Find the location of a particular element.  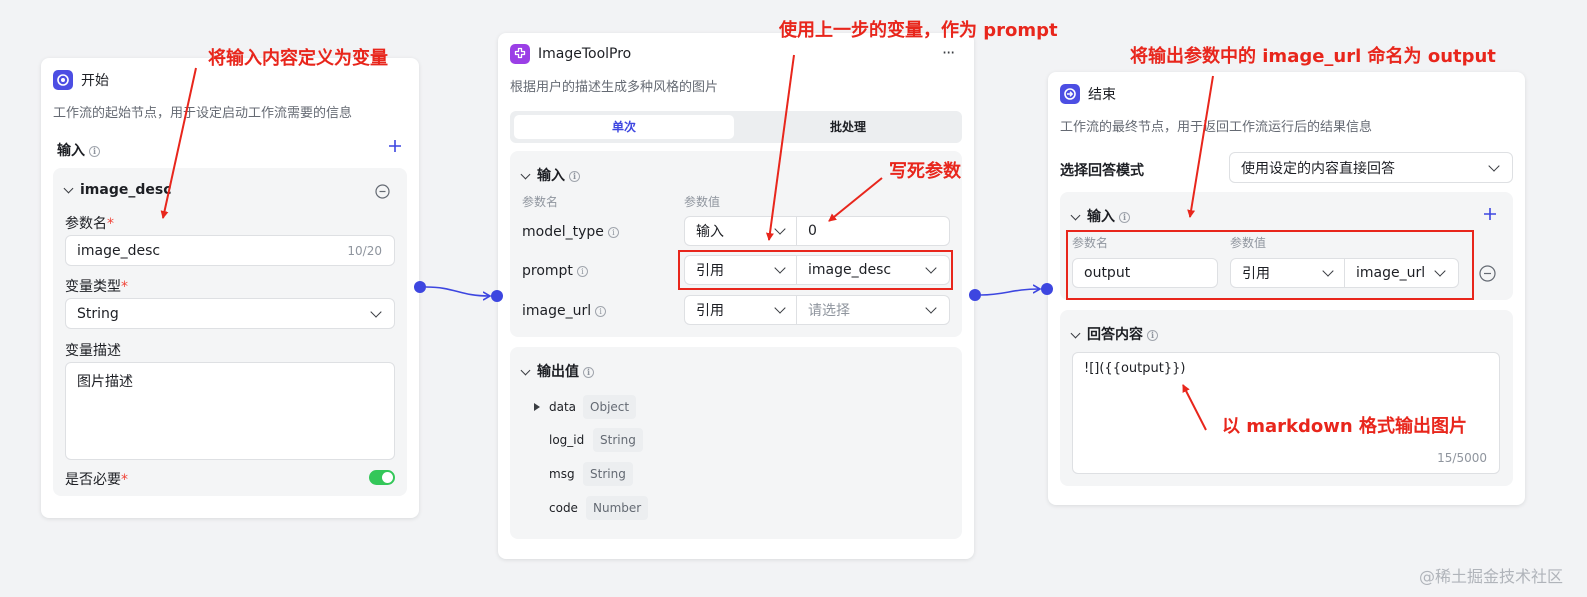

output-msg-name: msg is located at coordinates (562, 474).